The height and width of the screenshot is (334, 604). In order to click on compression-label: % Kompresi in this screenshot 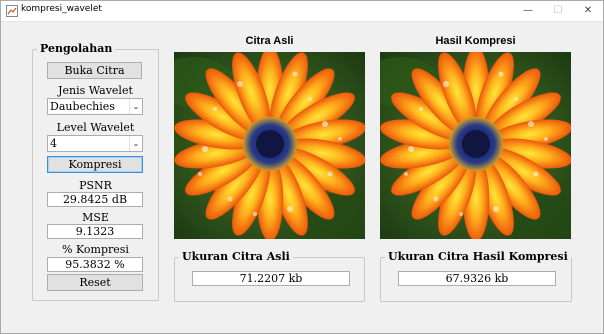, I will do `click(95, 249)`.